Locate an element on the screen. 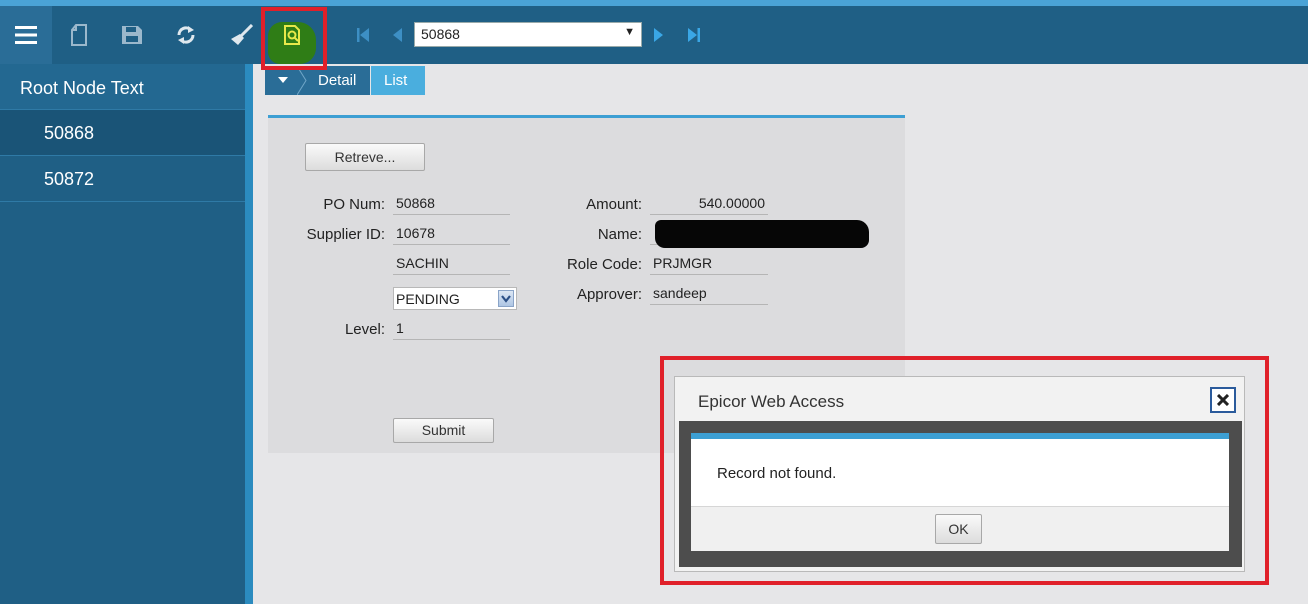  new-button is located at coordinates (79, 35).